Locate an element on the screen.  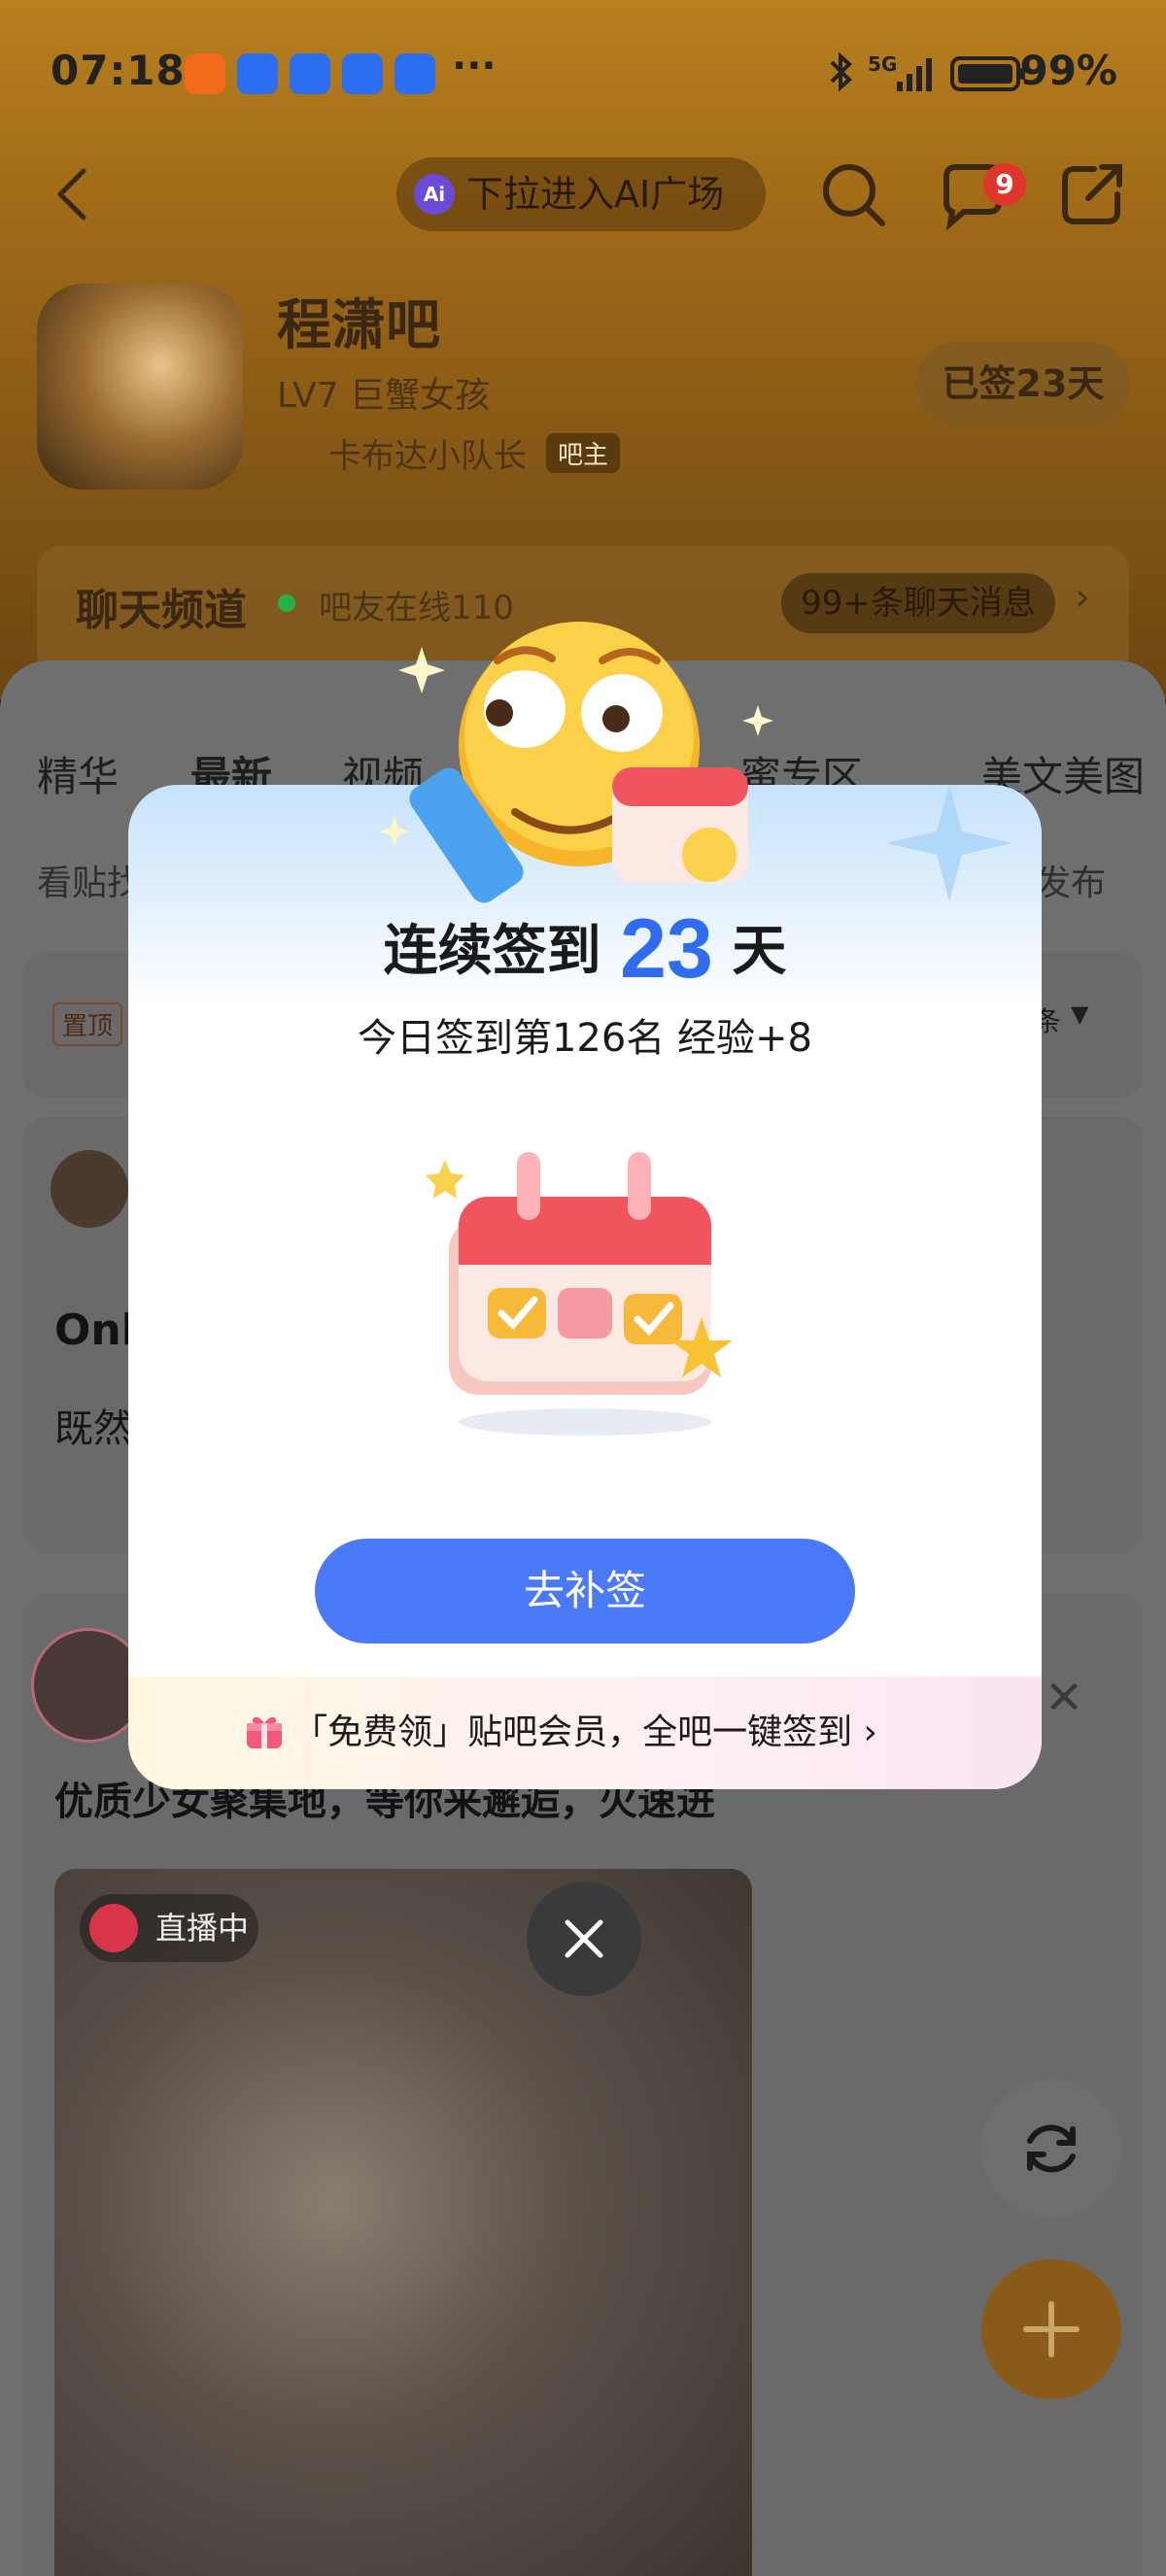
checkin-title-suffix: 天 is located at coordinates (759, 951).